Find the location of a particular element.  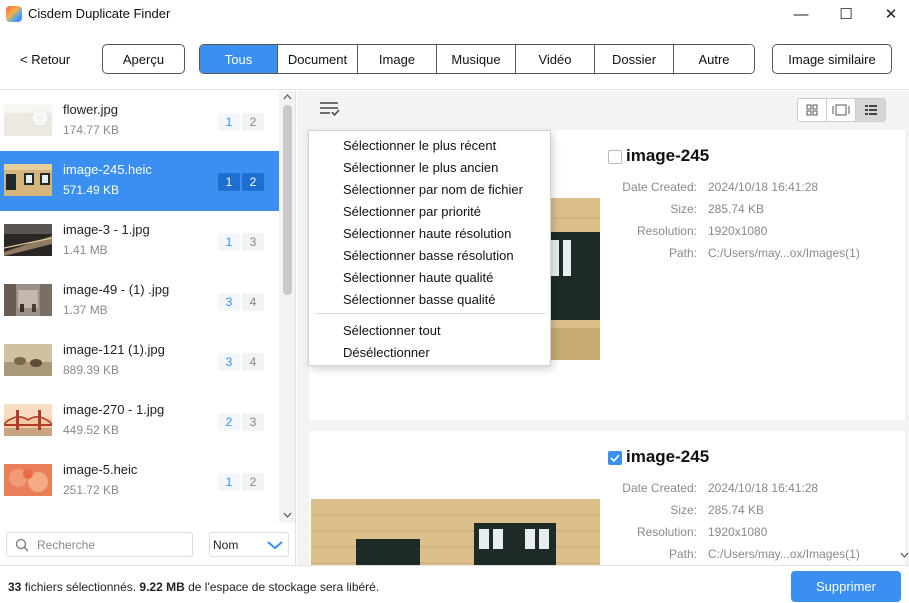

delete-button: Supprimer is located at coordinates (846, 586).